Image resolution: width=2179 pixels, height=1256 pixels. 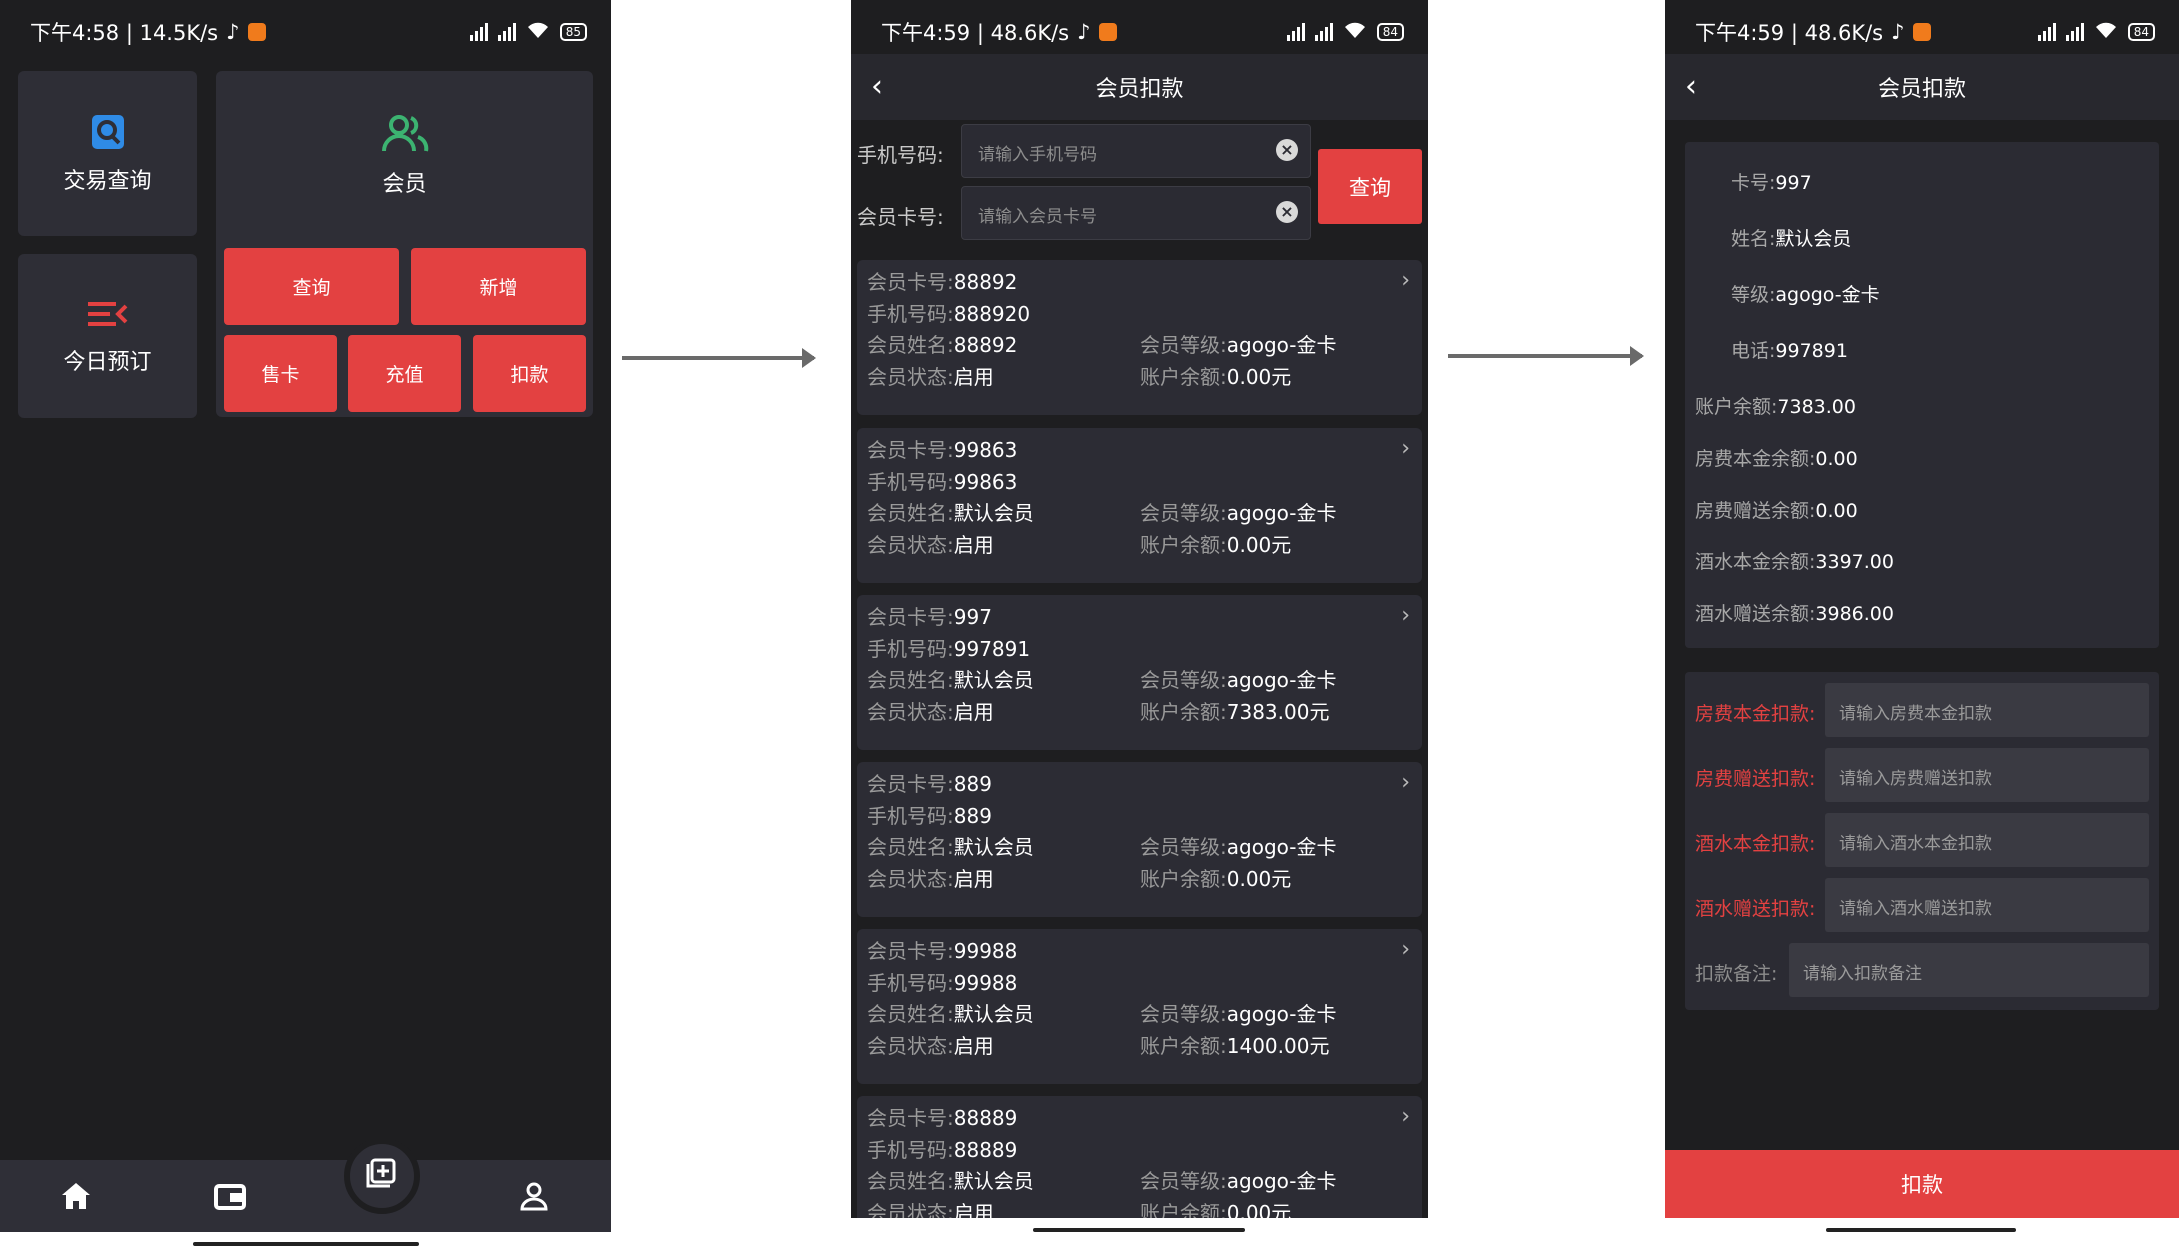 I want to click on member-field-card-no: 会员卡号:997, so click(x=929, y=617).